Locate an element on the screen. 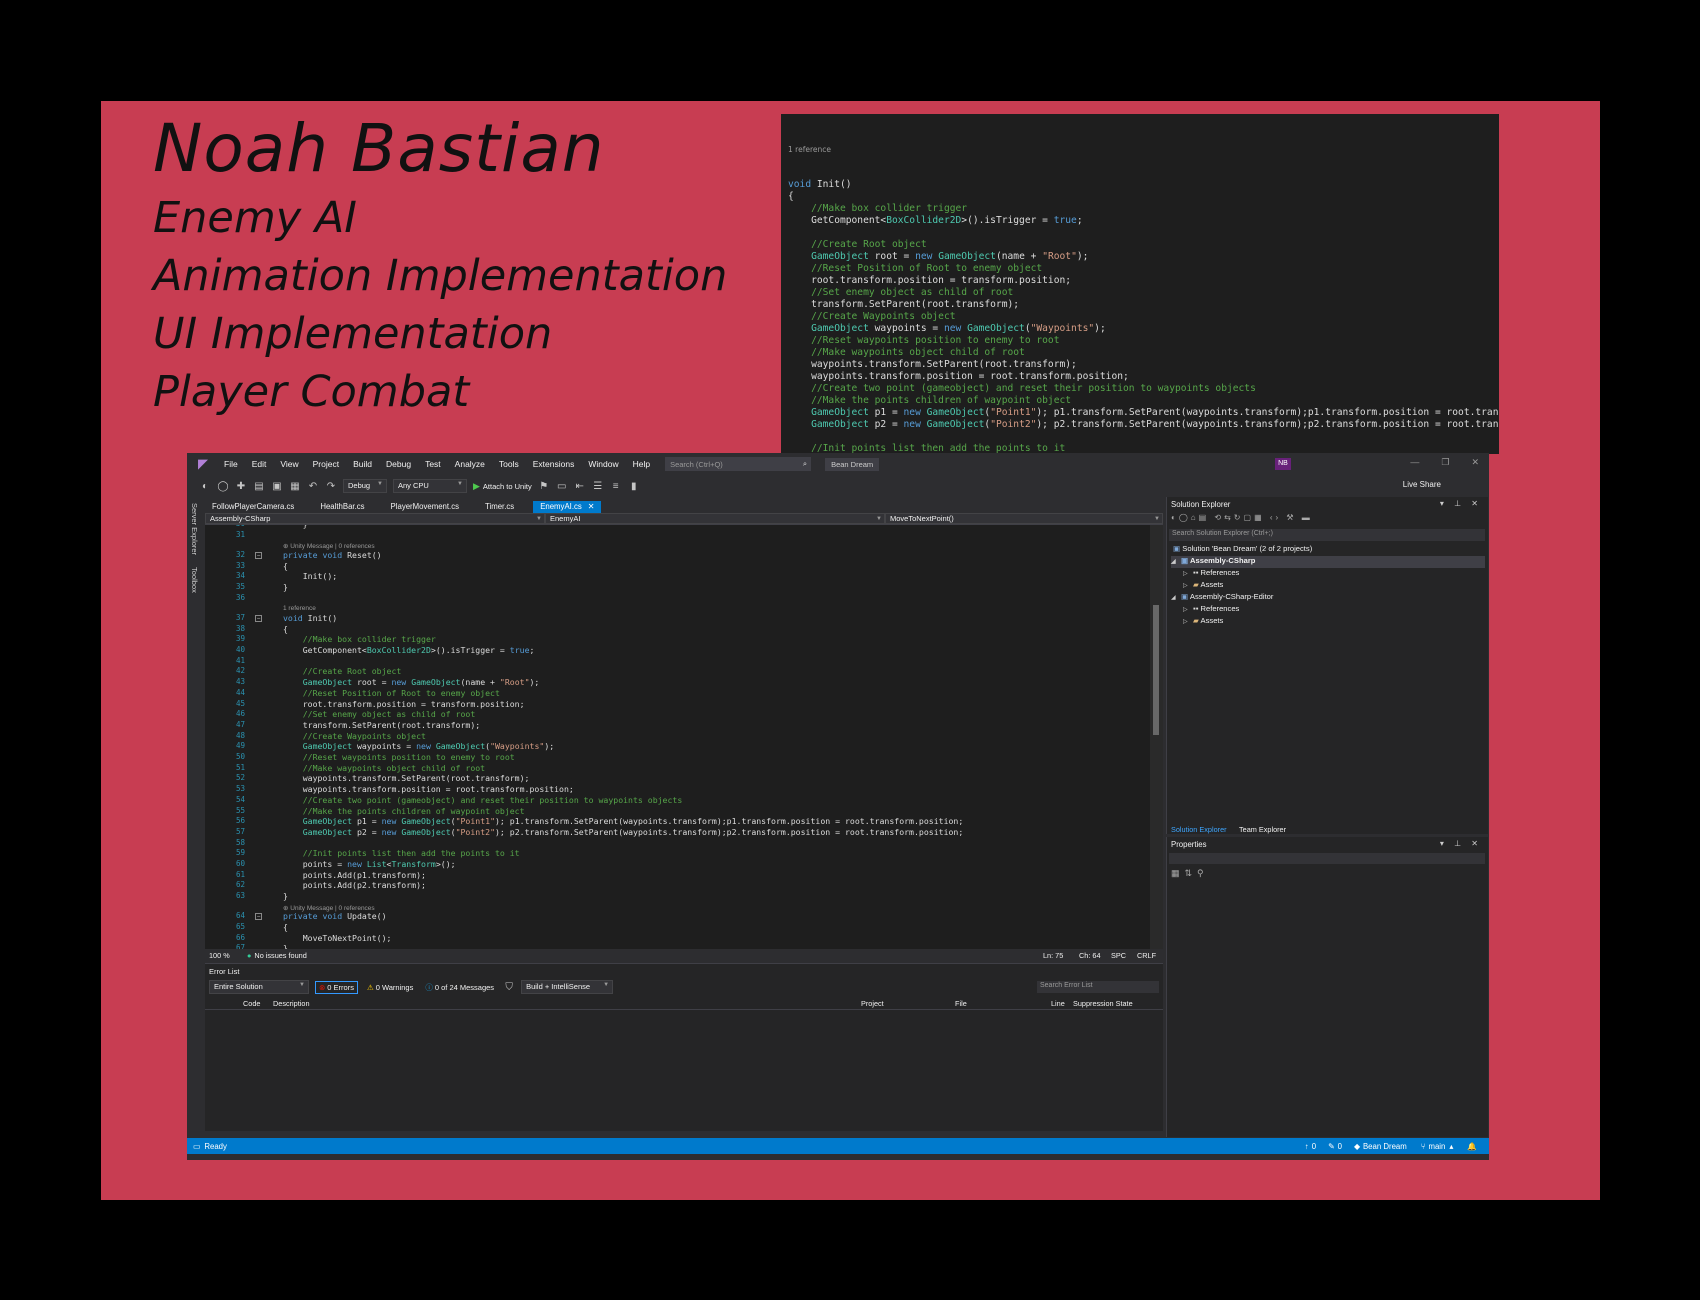 Image resolution: width=1700 pixels, height=1300 pixels. errors-filter-button: ⊗ 0 Errors is located at coordinates (336, 987).